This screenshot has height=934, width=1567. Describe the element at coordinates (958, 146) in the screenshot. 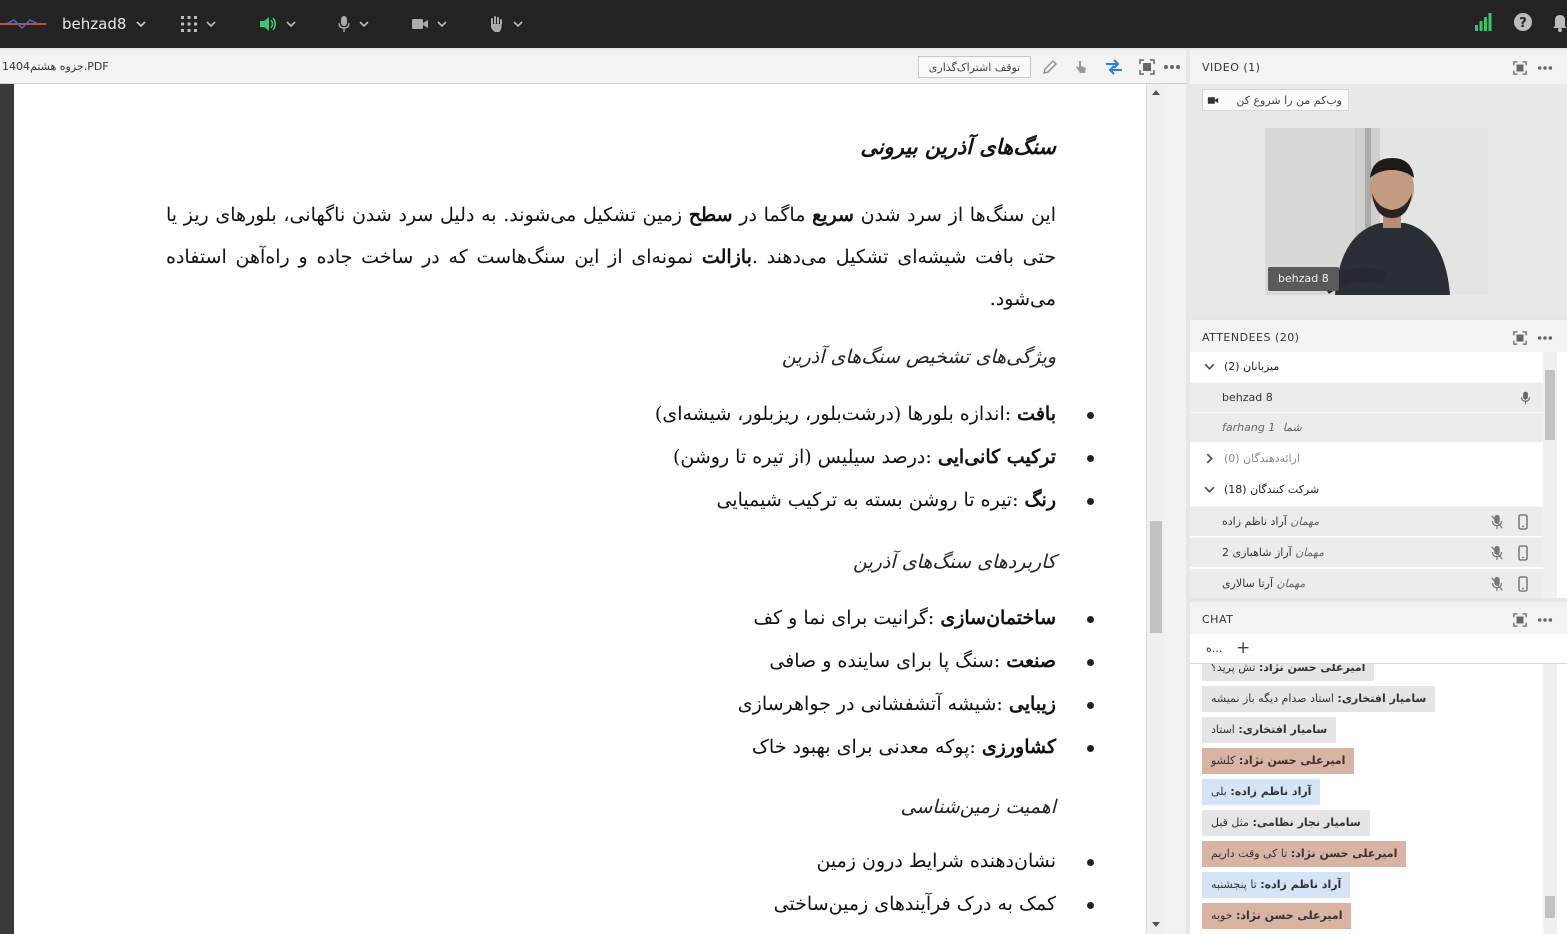

I see `doc-heading: سنگ‌های آذرین بیرونی` at that location.